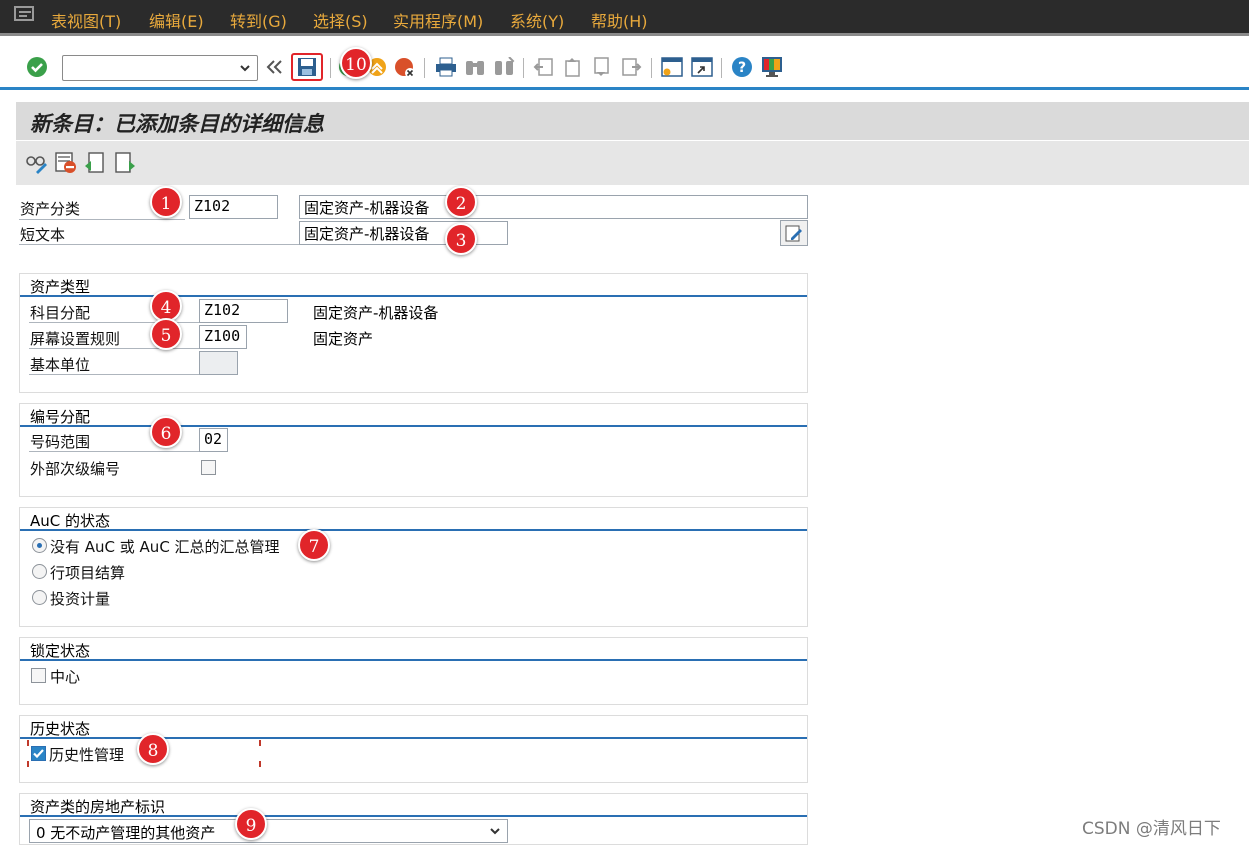 The height and width of the screenshot is (845, 1249). Describe the element at coordinates (75, 339) in the screenshot. I see `screen-layout-label: 屏幕设置规则` at that location.